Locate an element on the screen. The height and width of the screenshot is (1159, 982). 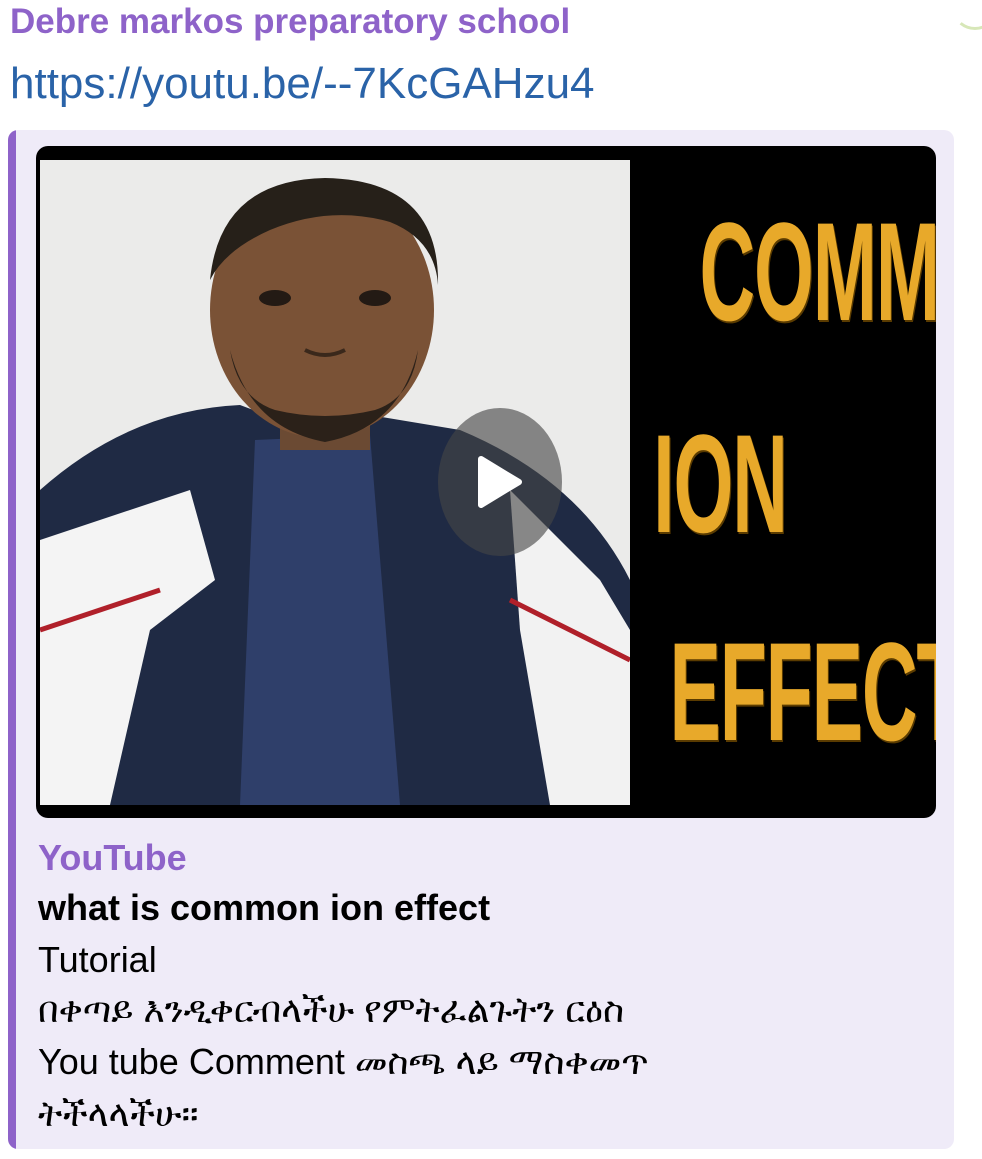
preview-description-line: በቀጣይ እንዲቀርብላችሁ የምትፈልጉትን ርዕስ is located at coordinates (331, 1009).